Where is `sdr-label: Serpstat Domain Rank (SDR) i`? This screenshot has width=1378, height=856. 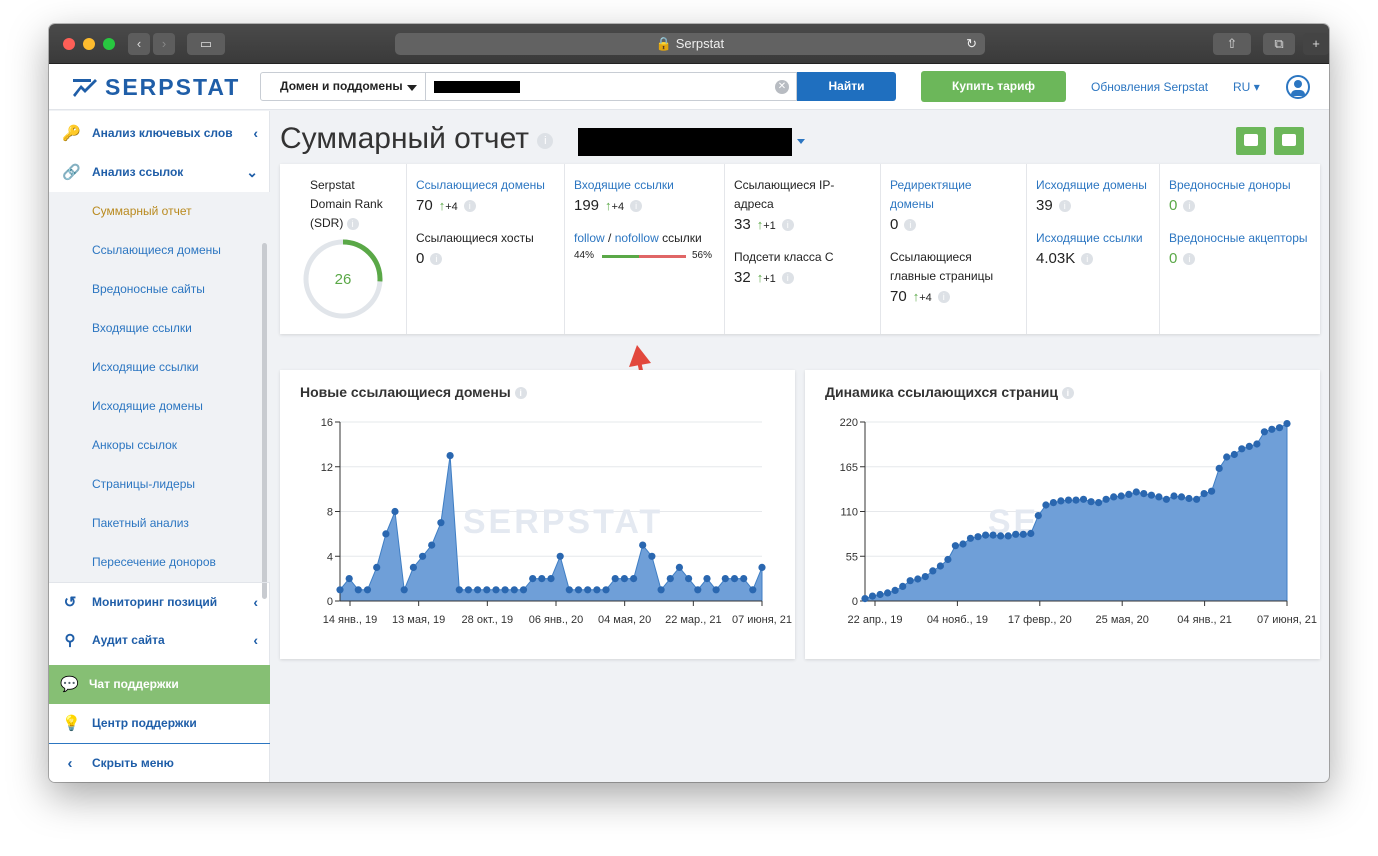
sdr-label: Serpstat Domain Rank (SDR) i is located at coordinates (344, 204).